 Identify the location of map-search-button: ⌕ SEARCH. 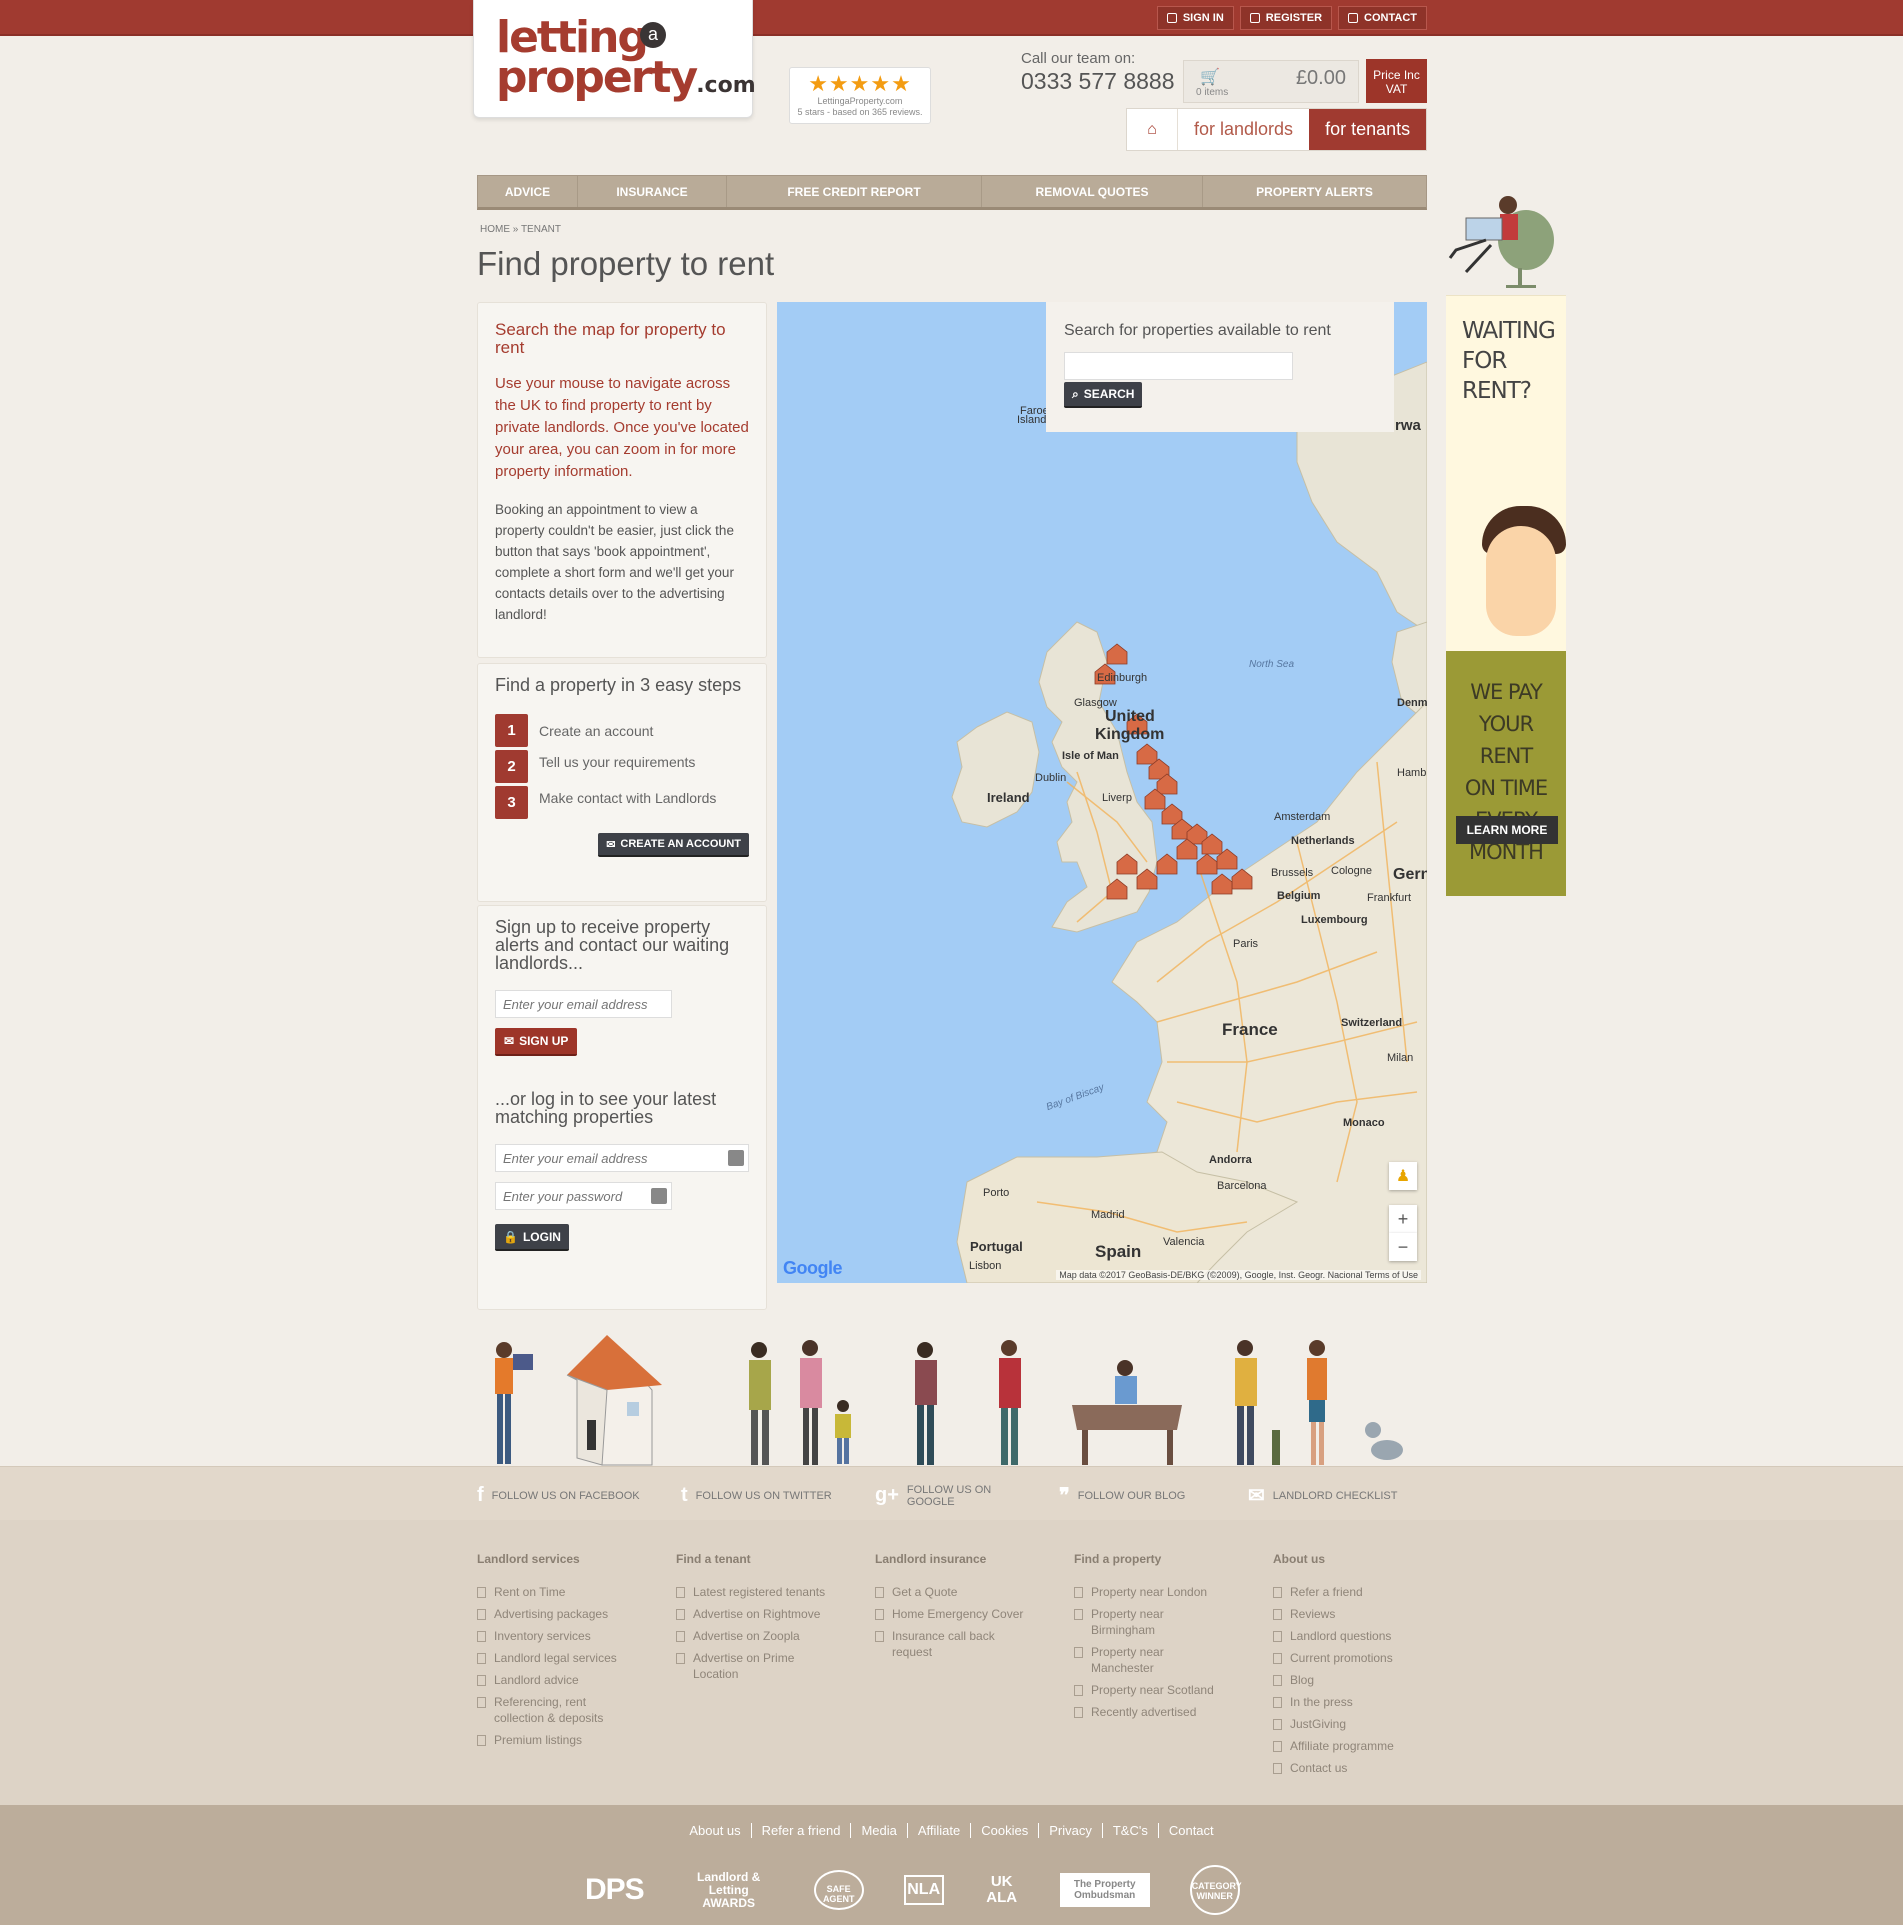
(1103, 395).